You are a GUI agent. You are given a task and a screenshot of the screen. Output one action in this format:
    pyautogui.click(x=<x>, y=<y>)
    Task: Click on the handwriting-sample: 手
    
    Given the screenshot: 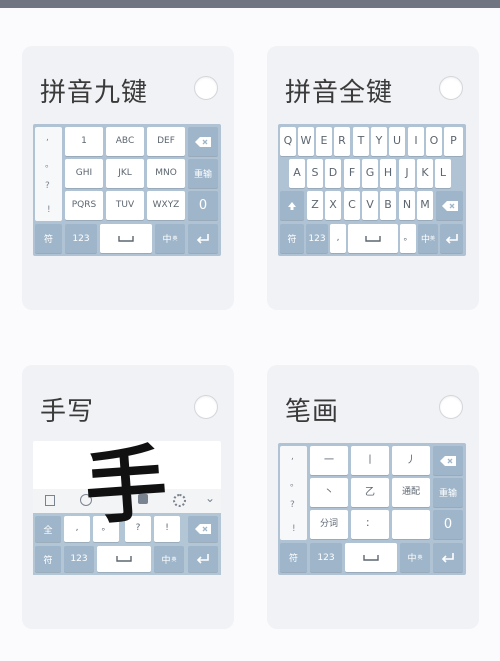 What is the action you would take?
    pyautogui.click(x=126, y=486)
    